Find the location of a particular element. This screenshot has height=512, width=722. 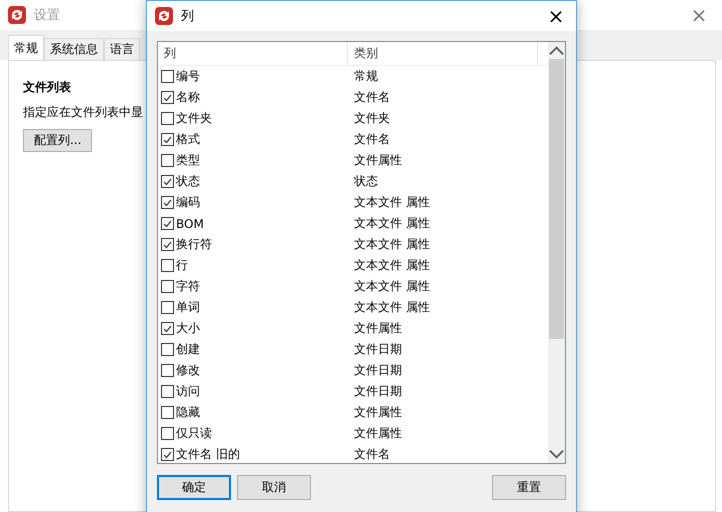

tab: 语言 is located at coordinates (122, 49).